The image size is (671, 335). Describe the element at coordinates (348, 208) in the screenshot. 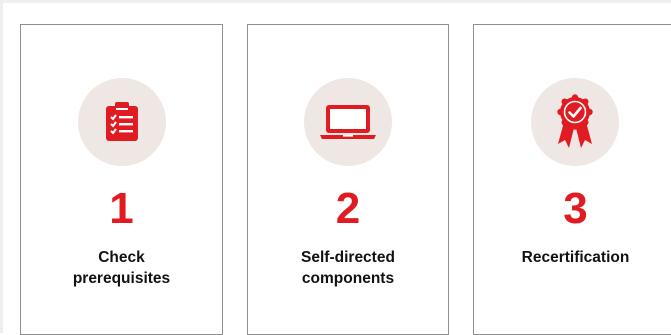

I see `step-number: 2` at that location.